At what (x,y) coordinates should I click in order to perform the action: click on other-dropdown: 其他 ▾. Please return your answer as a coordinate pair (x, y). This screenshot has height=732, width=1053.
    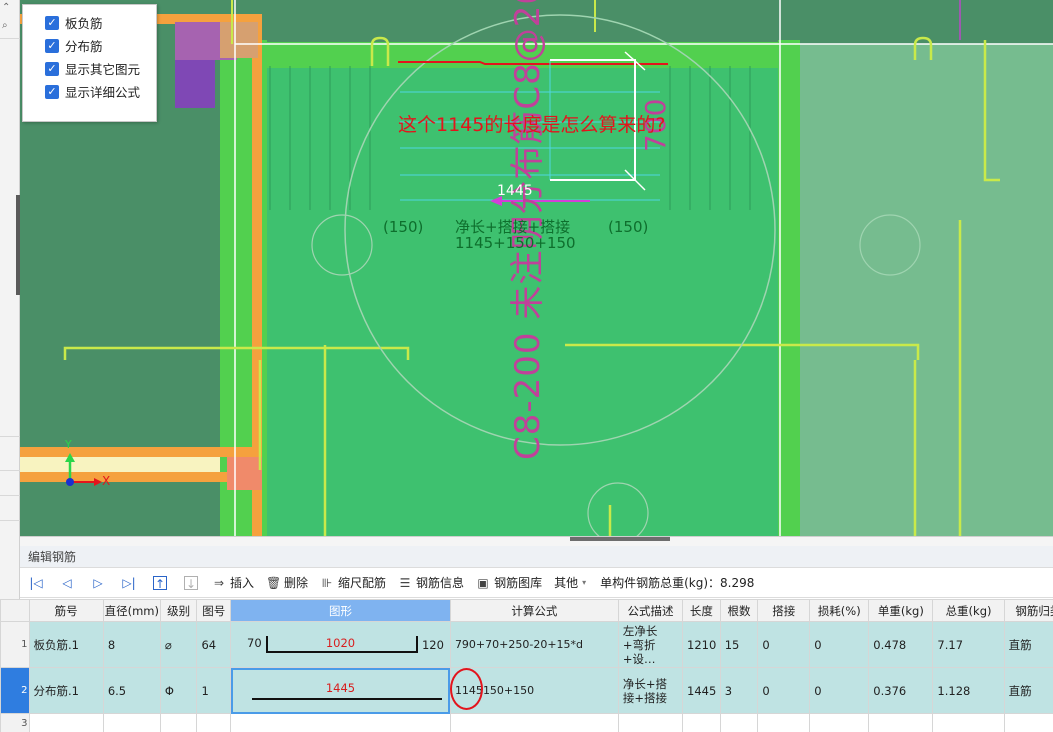
    Looking at the image, I should click on (570, 582).